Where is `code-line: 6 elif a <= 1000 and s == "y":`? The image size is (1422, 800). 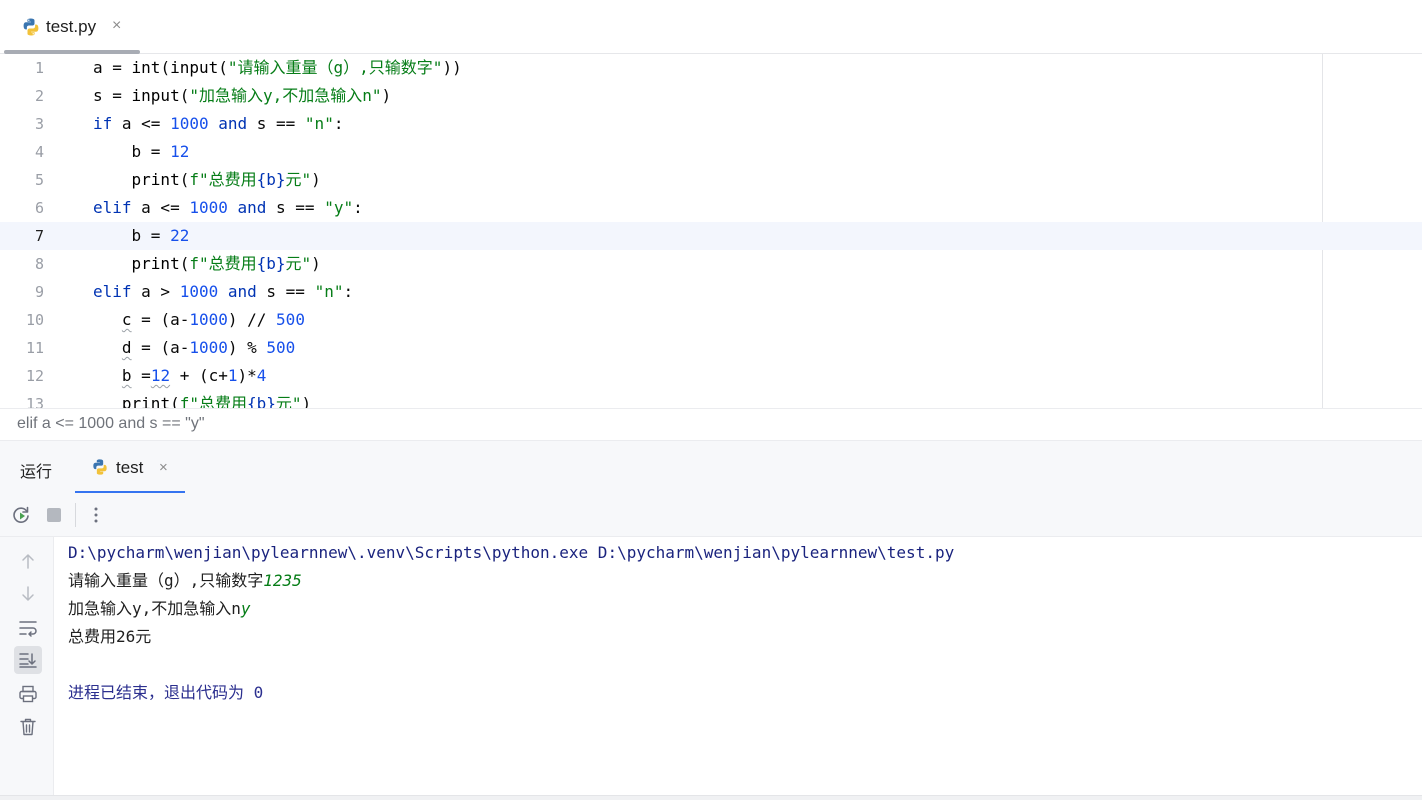
code-line: 6 elif a <= 1000 and s == "y": is located at coordinates (711, 208).